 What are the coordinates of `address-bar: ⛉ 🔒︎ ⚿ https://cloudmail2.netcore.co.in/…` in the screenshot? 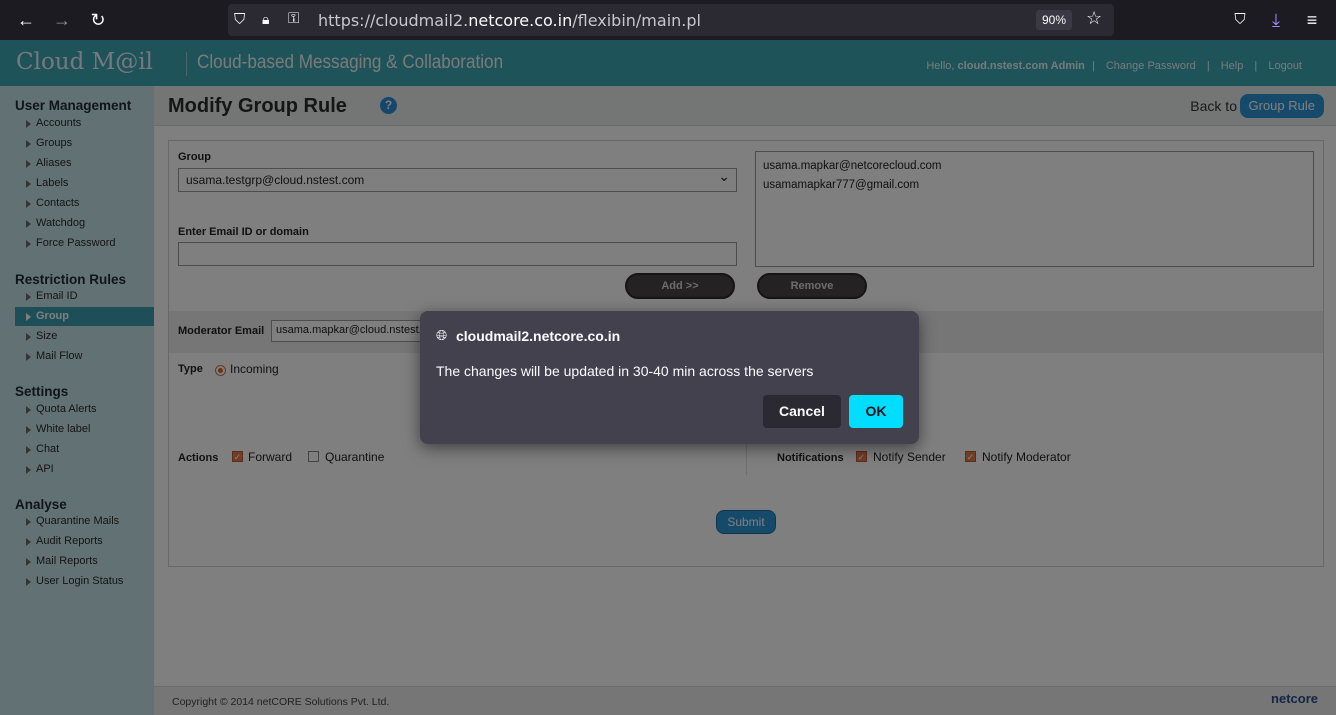 It's located at (671, 20).